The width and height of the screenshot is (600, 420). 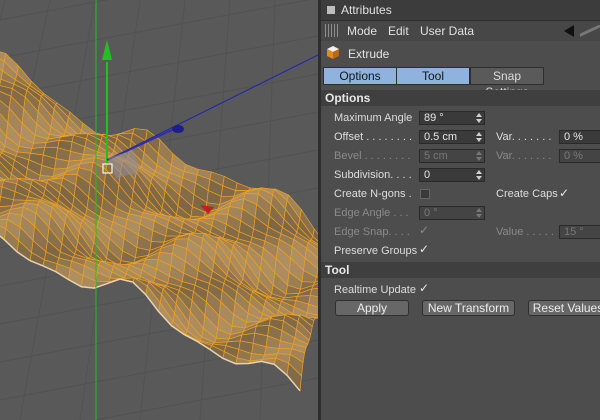 What do you see at coordinates (425, 194) in the screenshot?
I see `create-ngons-checkbox` at bounding box center [425, 194].